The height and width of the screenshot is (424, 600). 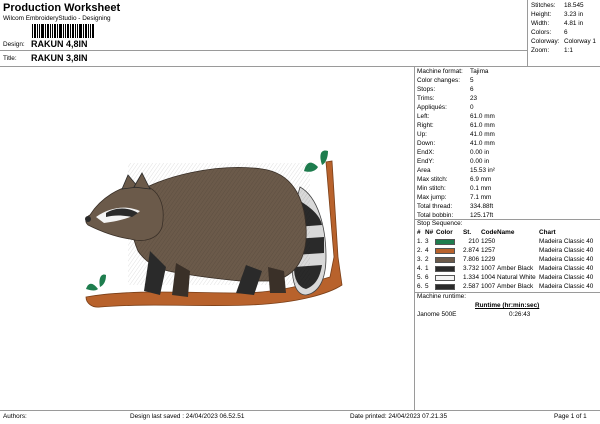 I want to click on info-label: Area, so click(x=424, y=170).